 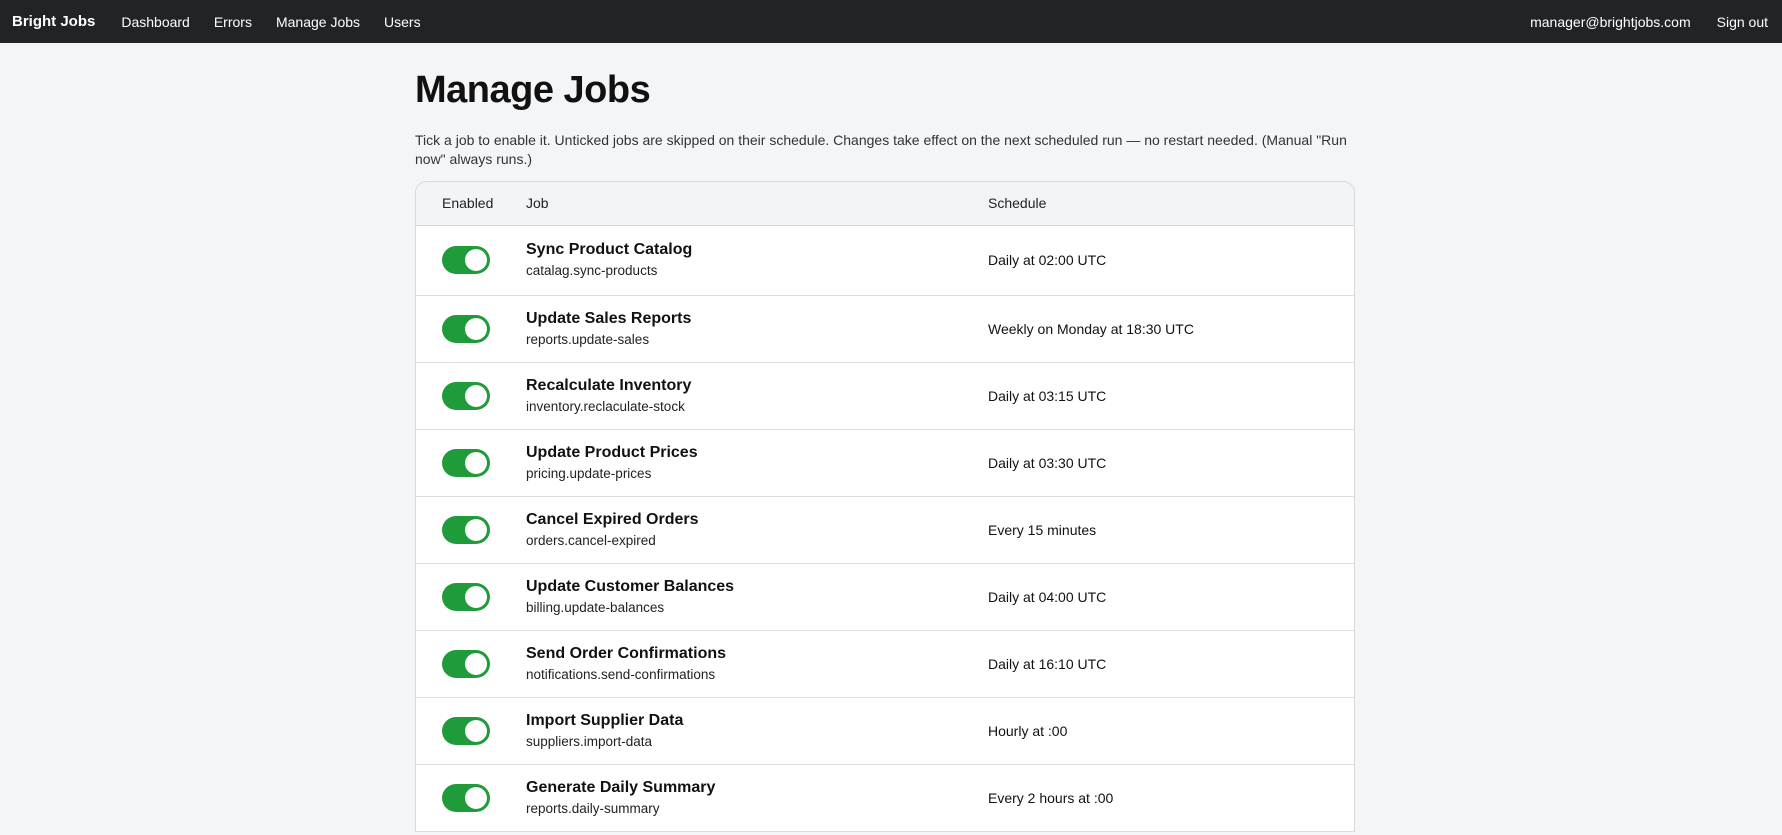 What do you see at coordinates (402, 22) in the screenshot?
I see `nav-link-users: Users` at bounding box center [402, 22].